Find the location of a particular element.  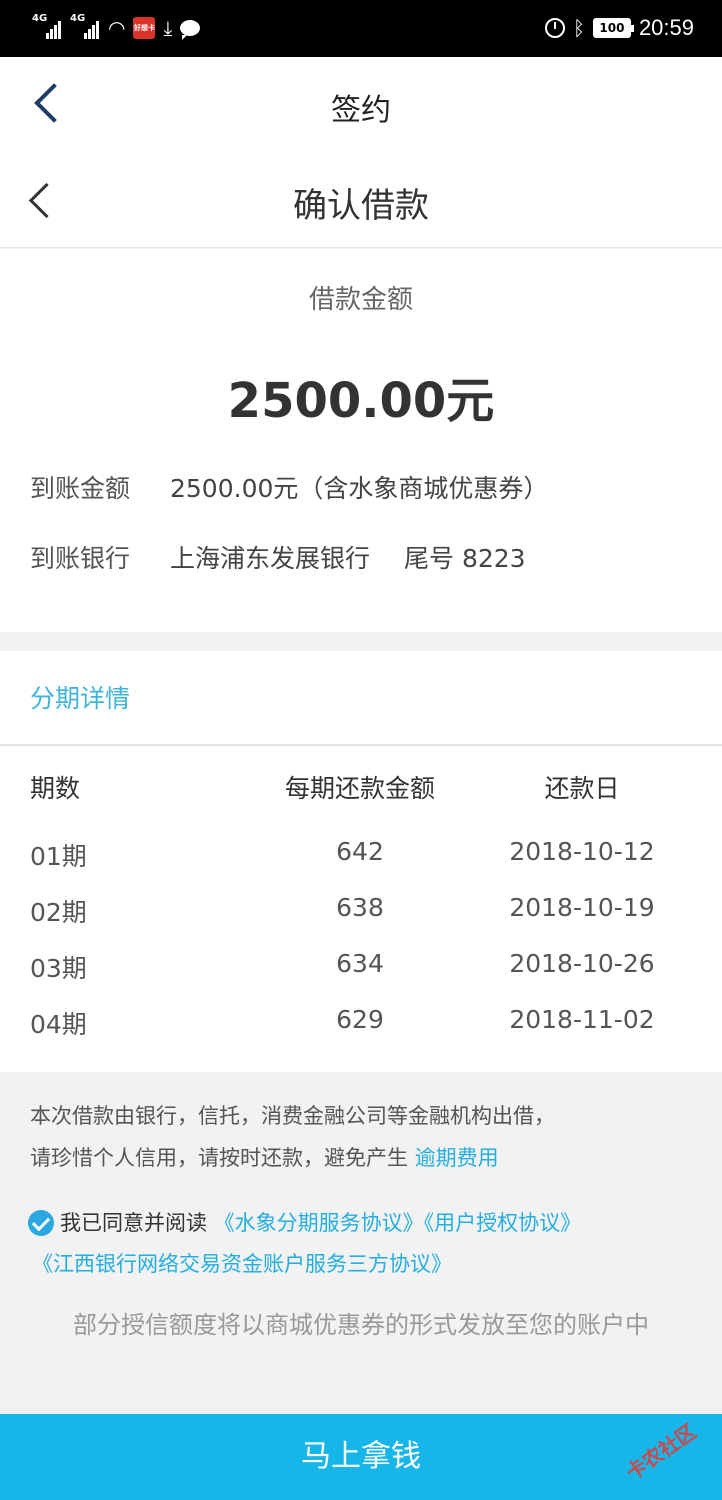

bank-name: 上海浦东发展银行 is located at coordinates (270, 558).